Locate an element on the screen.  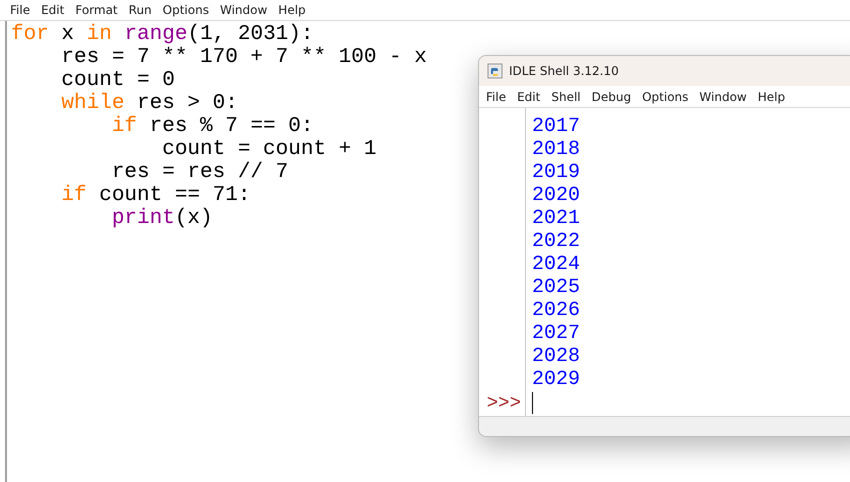
code-line: while res > 0: is located at coordinates (149, 103).